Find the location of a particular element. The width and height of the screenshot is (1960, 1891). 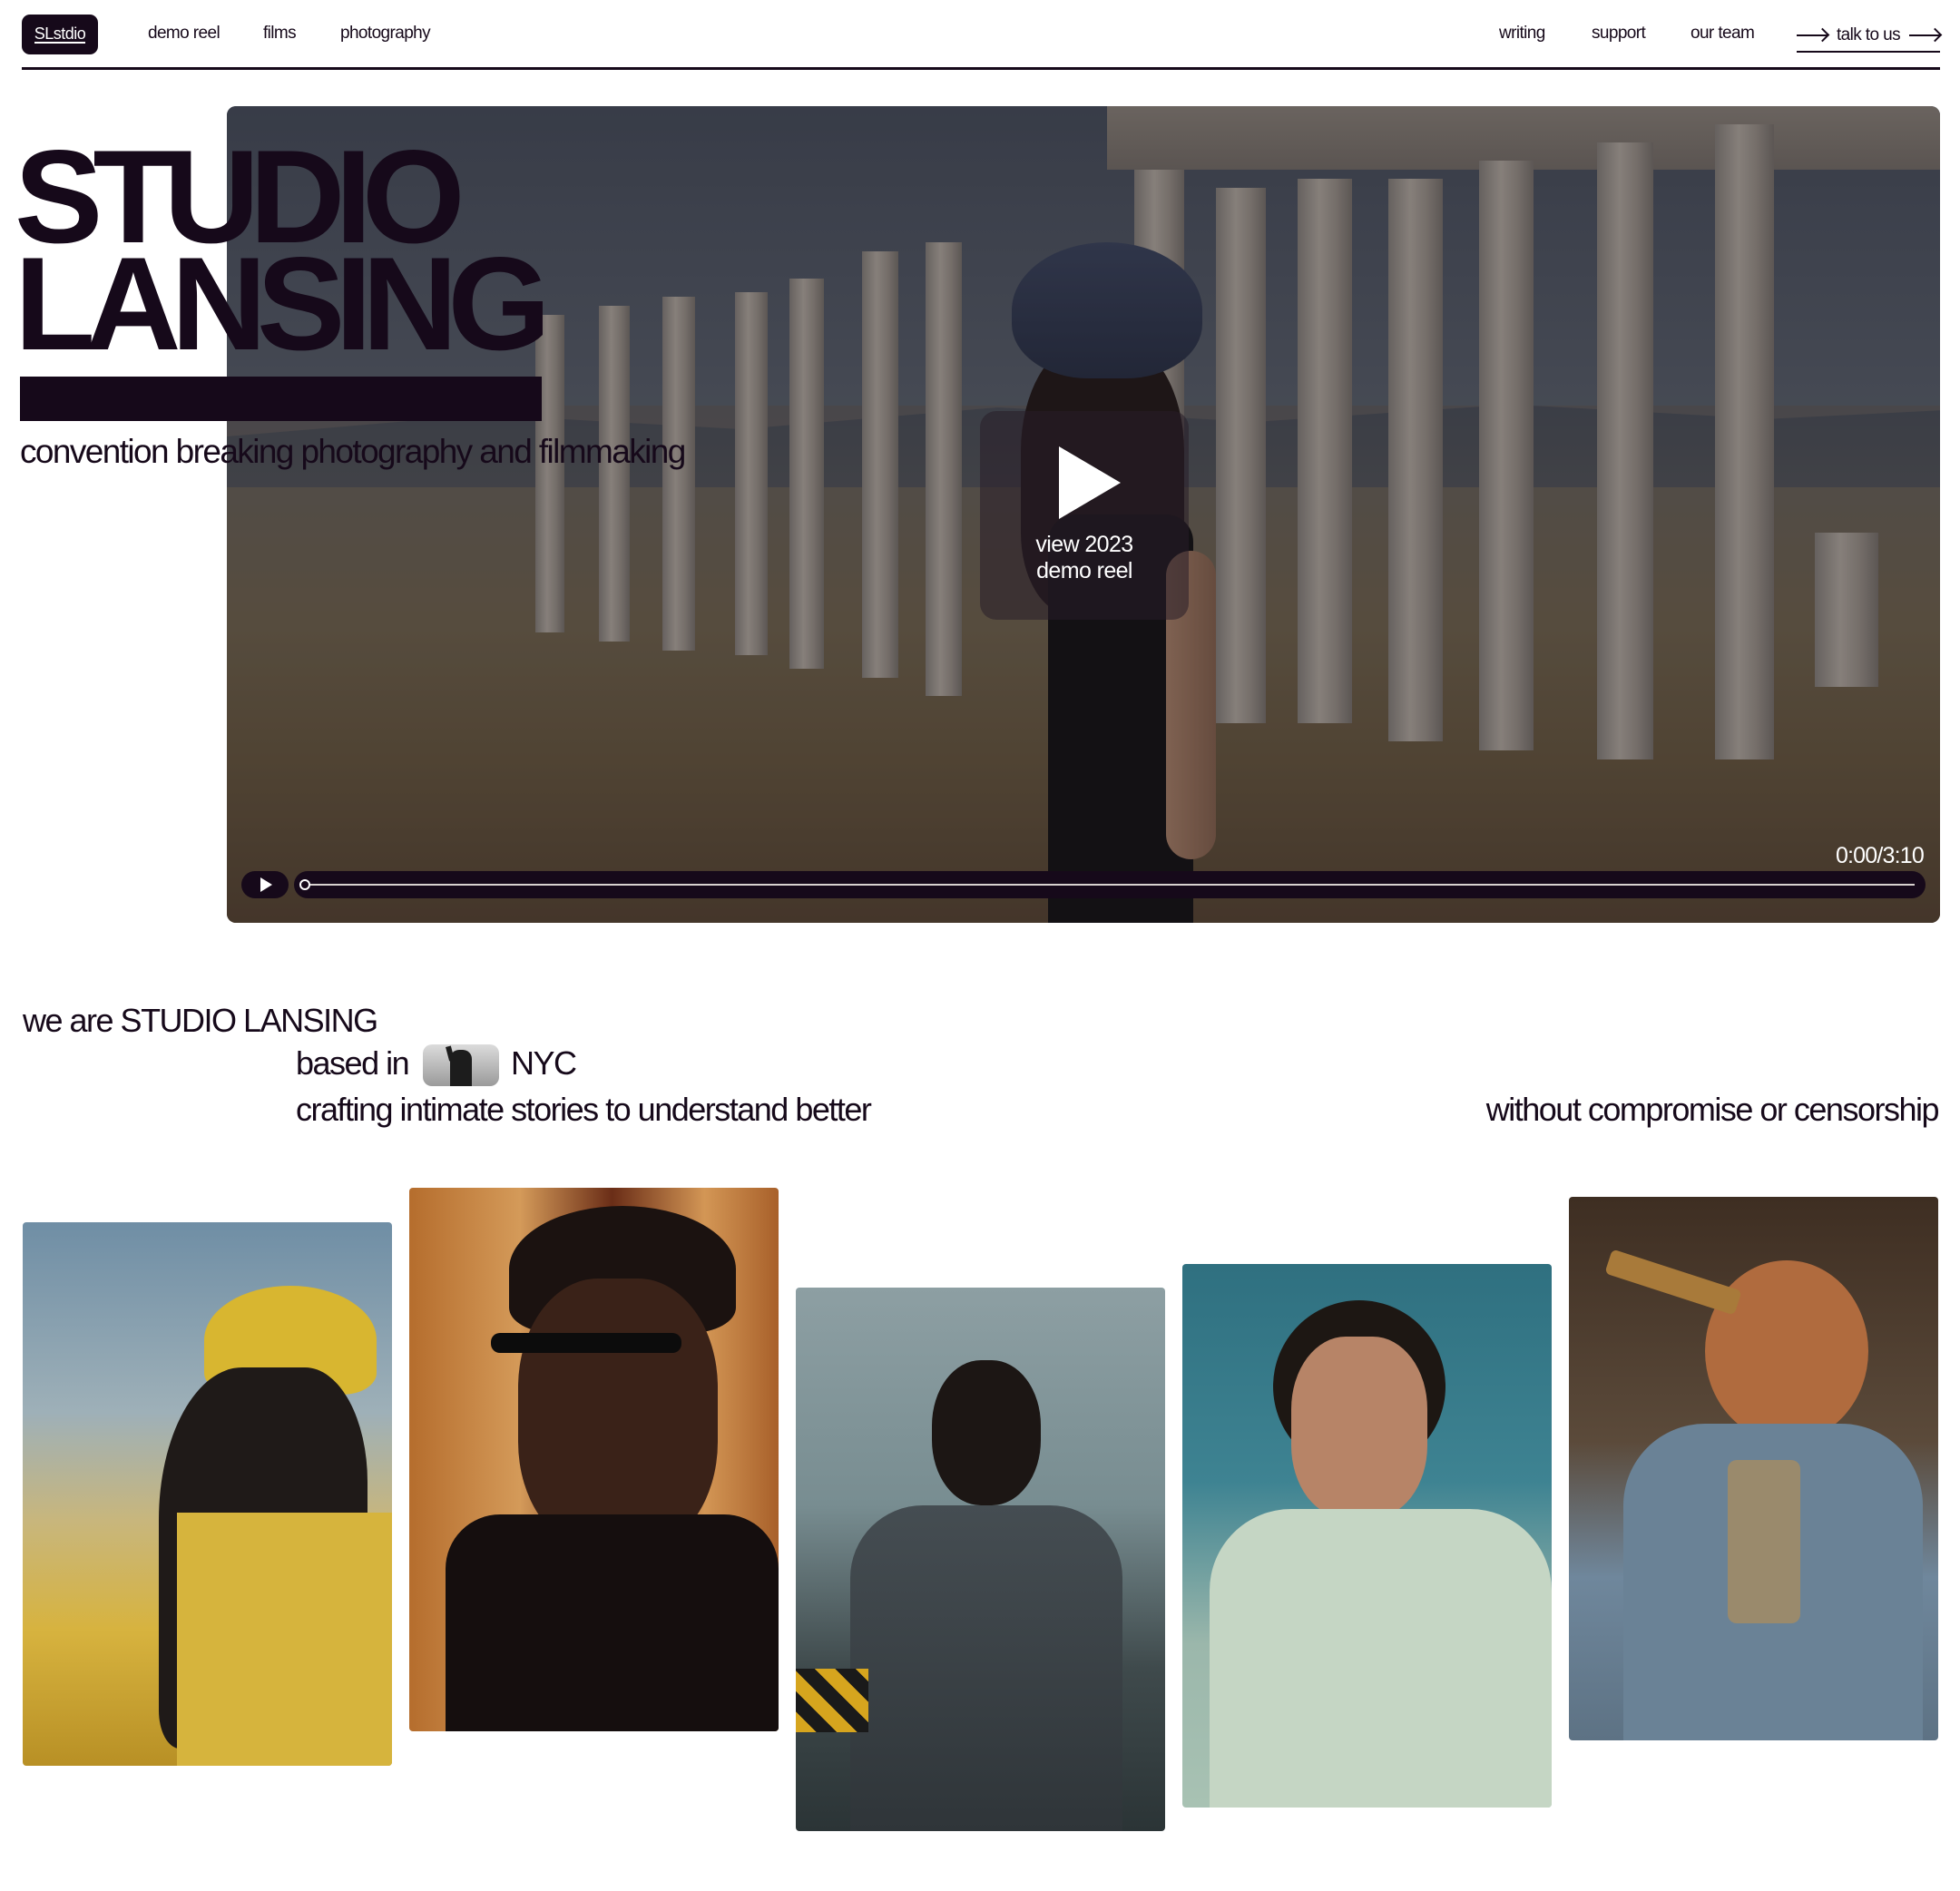

nav-link-support: support is located at coordinates (1619, 34).